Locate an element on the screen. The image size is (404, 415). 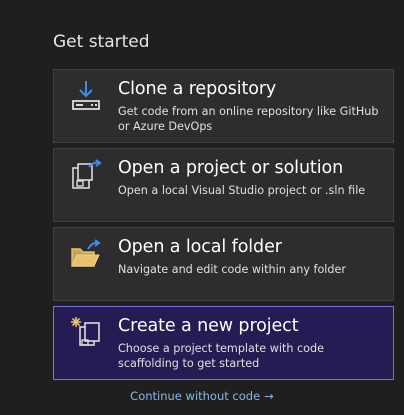
card-title: Open a project or solution is located at coordinates (231, 168).